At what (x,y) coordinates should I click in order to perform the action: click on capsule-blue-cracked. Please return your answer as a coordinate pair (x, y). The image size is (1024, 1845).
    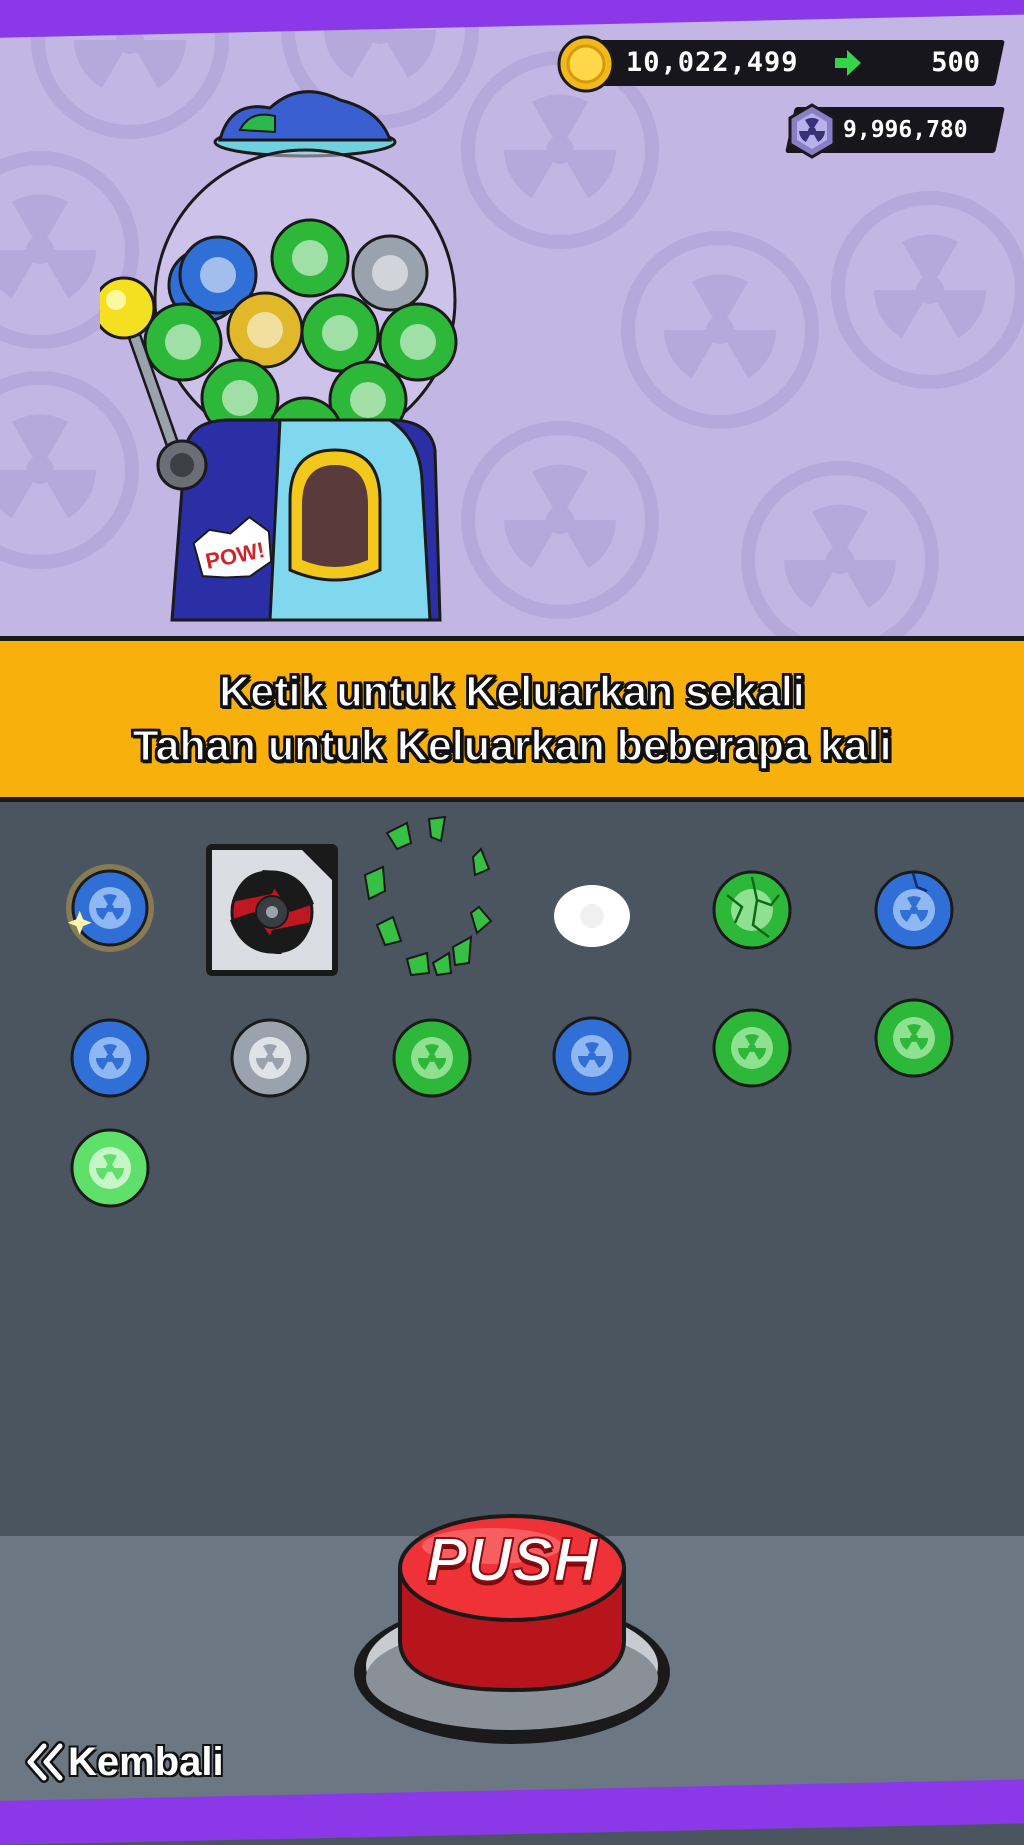
    Looking at the image, I should click on (914, 910).